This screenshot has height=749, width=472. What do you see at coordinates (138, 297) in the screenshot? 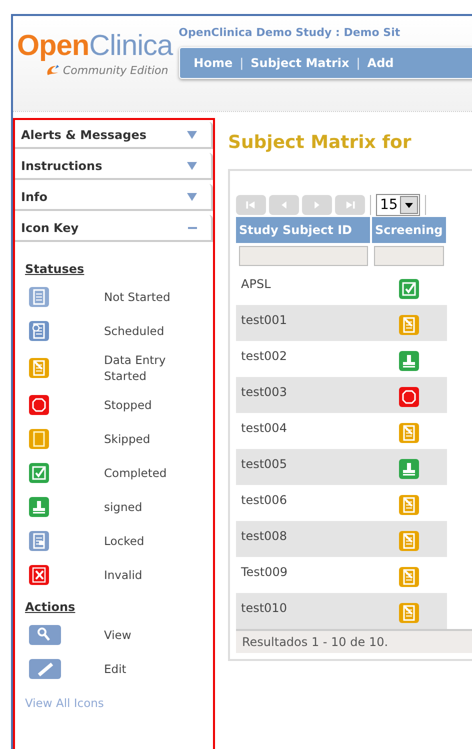
I see `status-label: Not Started` at bounding box center [138, 297].